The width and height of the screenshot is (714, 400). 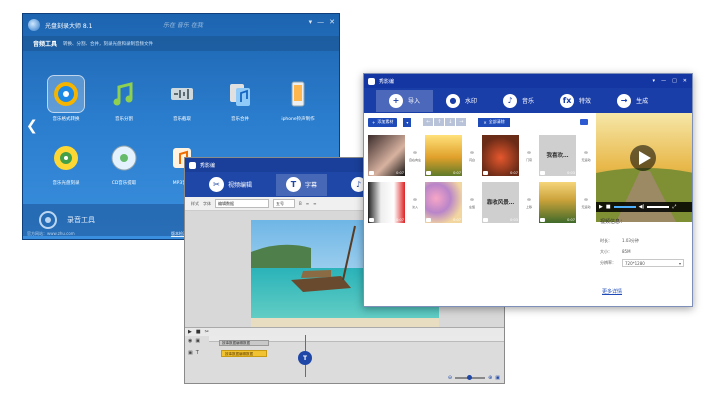 I want to click on clear-all-button: ✕ 全部清除, so click(x=494, y=122).